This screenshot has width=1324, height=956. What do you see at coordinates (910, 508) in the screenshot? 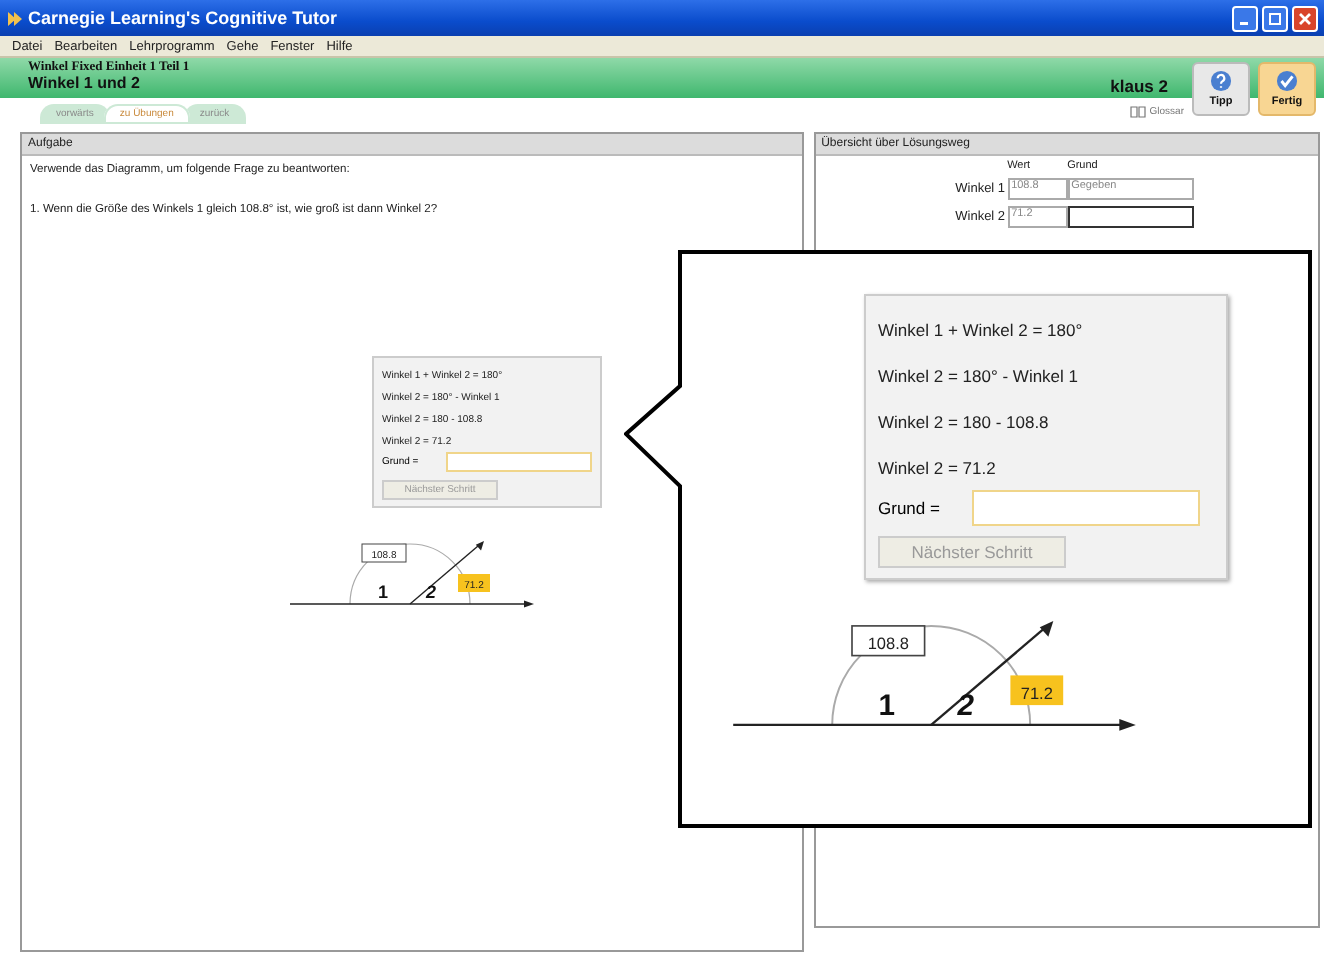
I see `reason-label: Grund =` at bounding box center [910, 508].